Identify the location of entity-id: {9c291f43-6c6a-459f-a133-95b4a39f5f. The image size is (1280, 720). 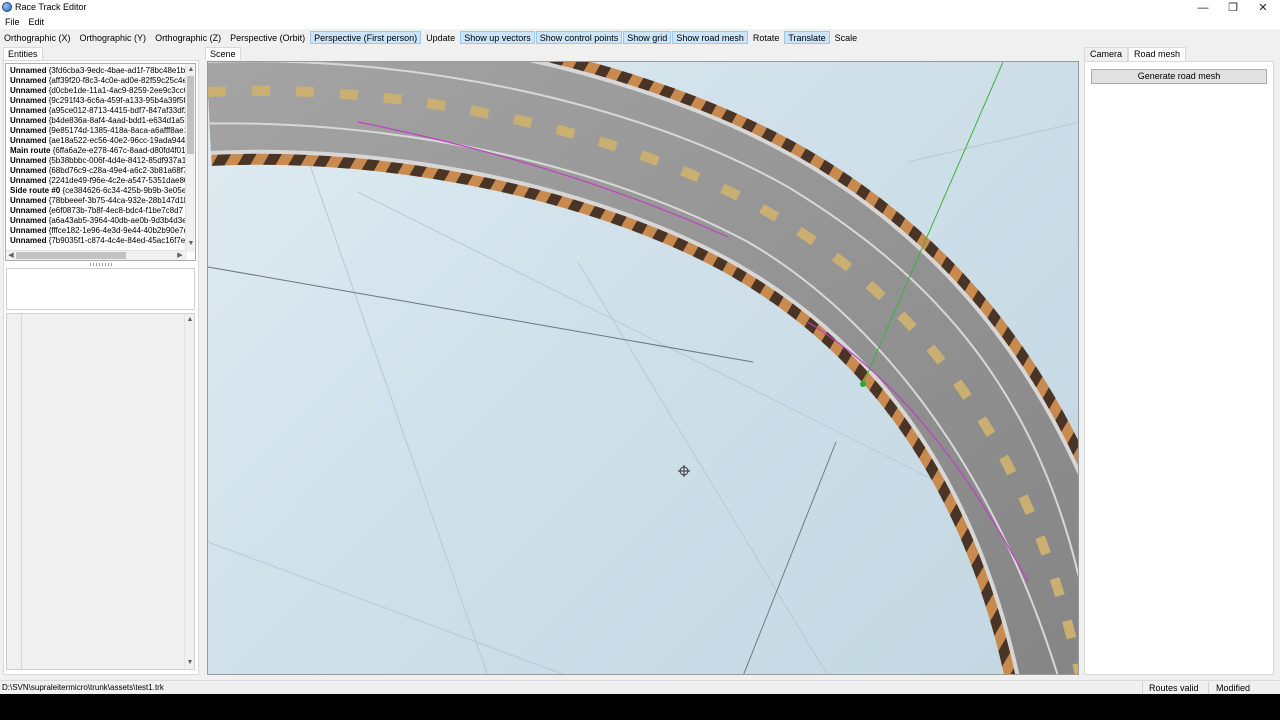
(117, 100).